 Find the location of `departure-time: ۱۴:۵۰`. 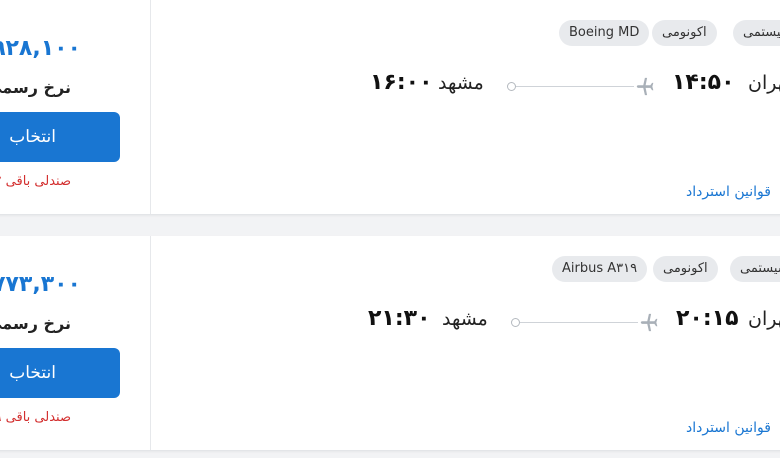

departure-time: ۱۴:۵۰ is located at coordinates (703, 82).